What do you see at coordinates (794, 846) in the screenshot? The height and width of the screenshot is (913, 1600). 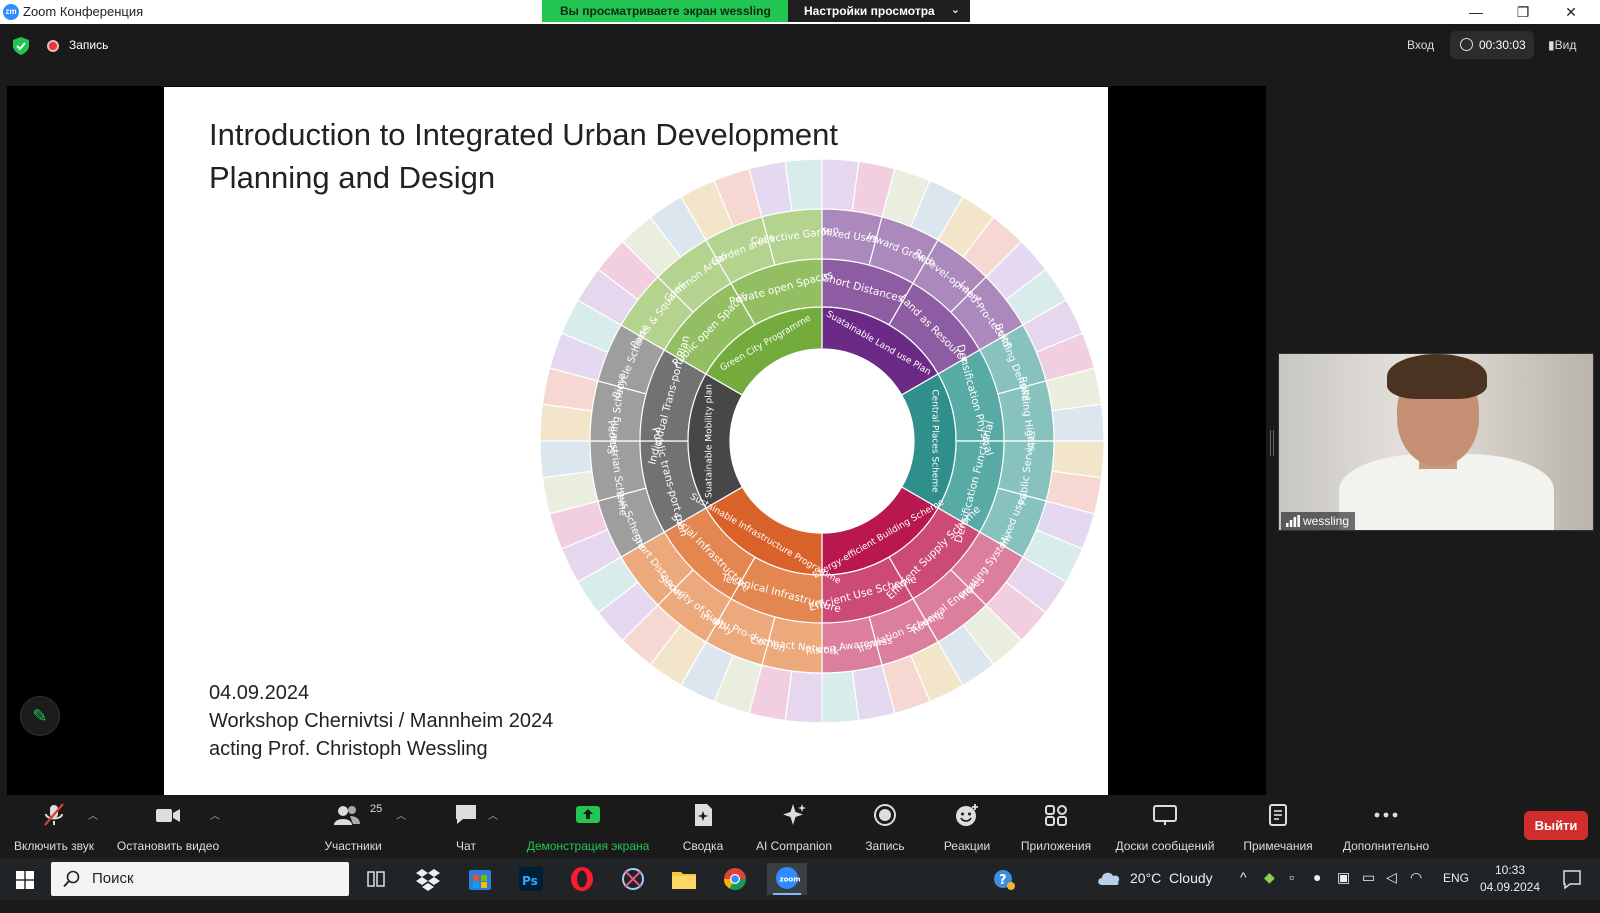 I see `ai-companion-label: AI Companion` at bounding box center [794, 846].